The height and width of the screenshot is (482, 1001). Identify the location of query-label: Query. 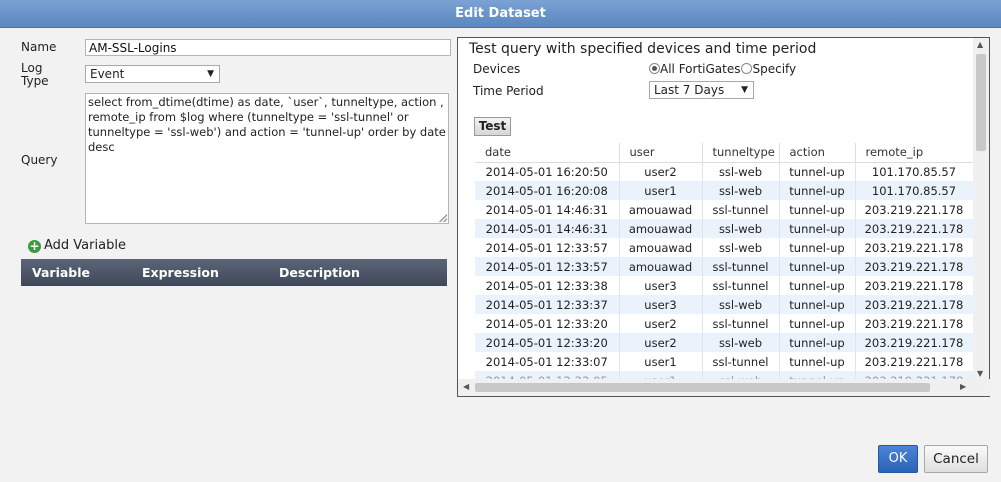
(39, 160).